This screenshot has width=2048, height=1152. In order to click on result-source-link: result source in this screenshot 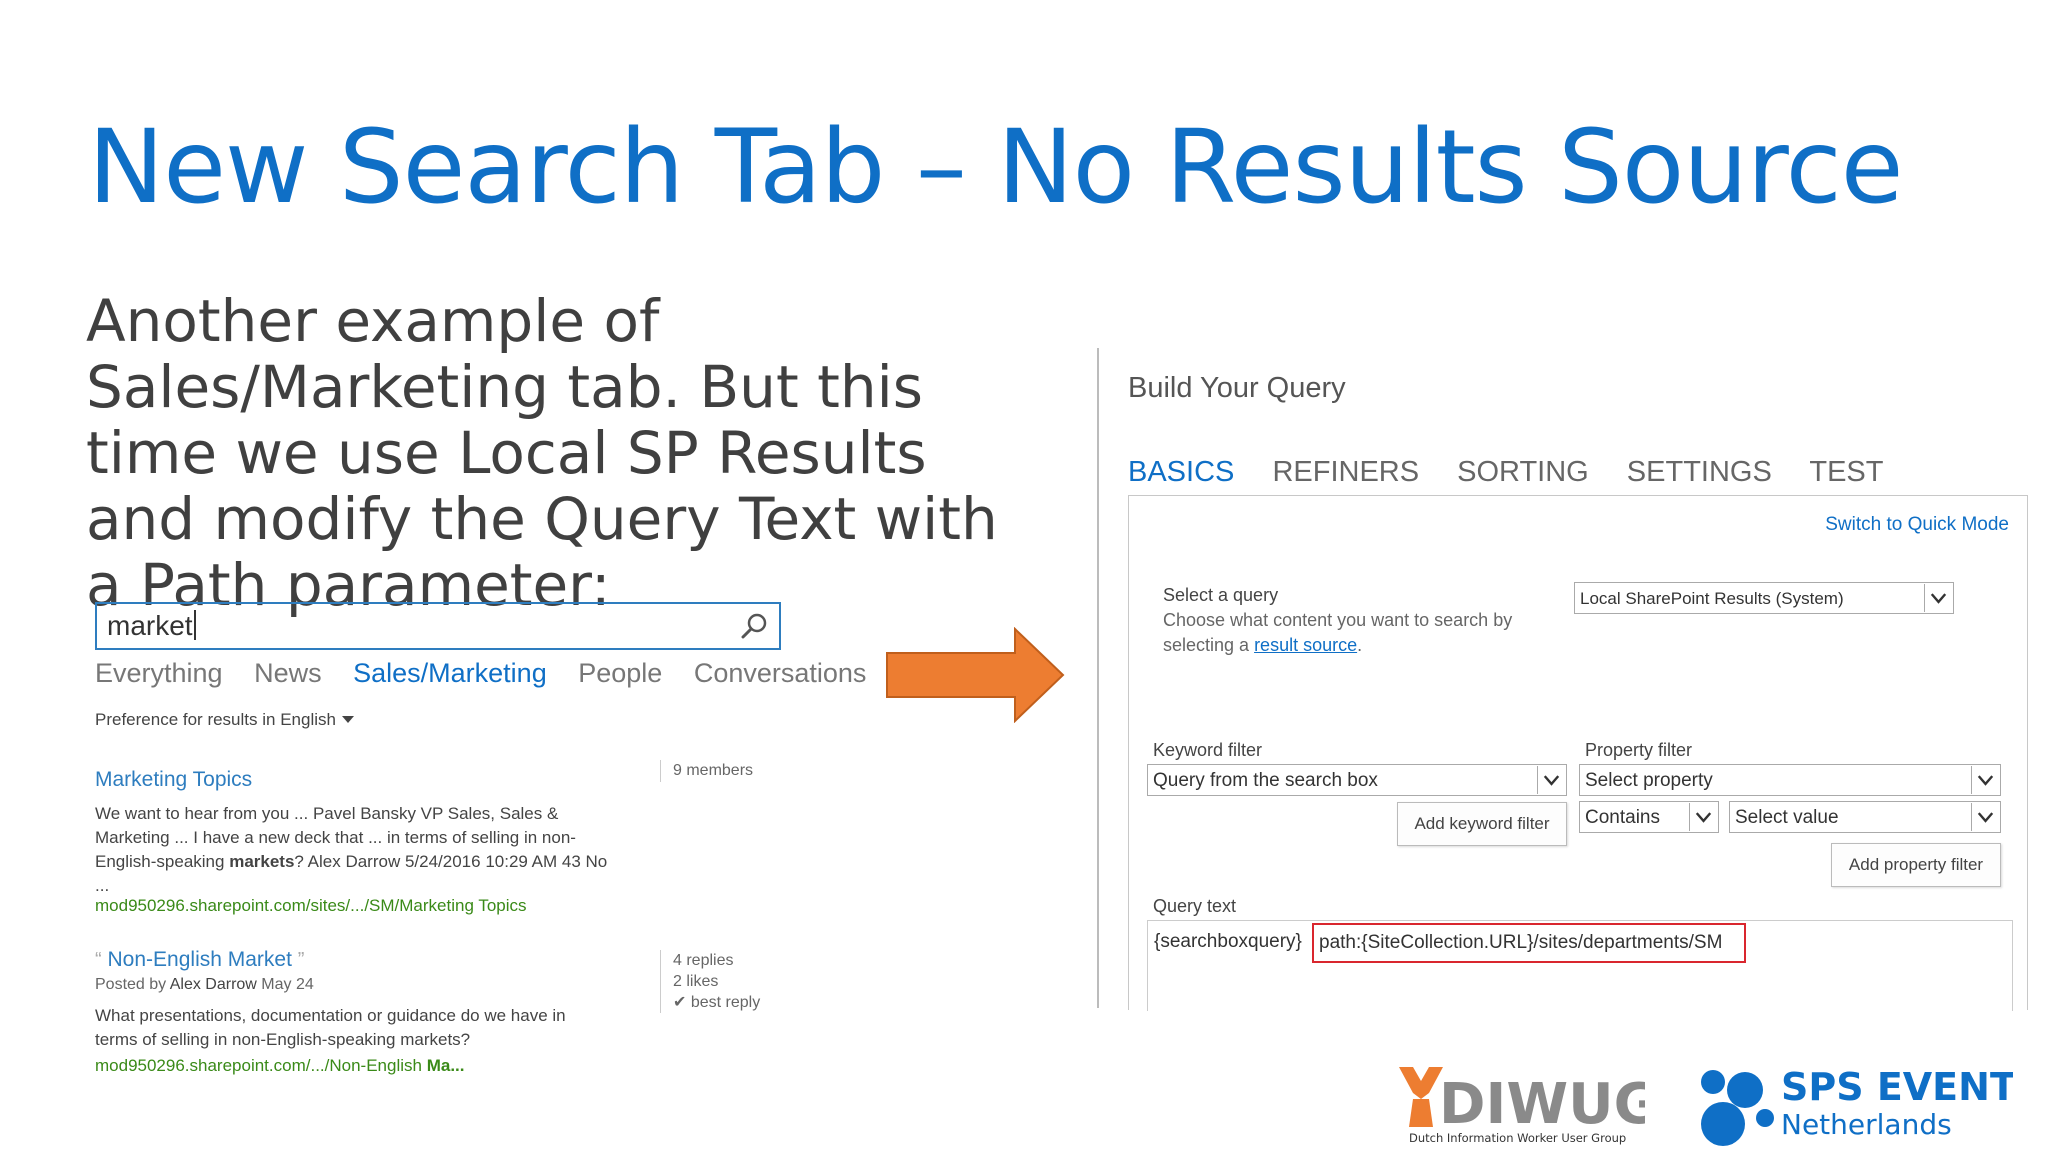, I will do `click(1305, 645)`.